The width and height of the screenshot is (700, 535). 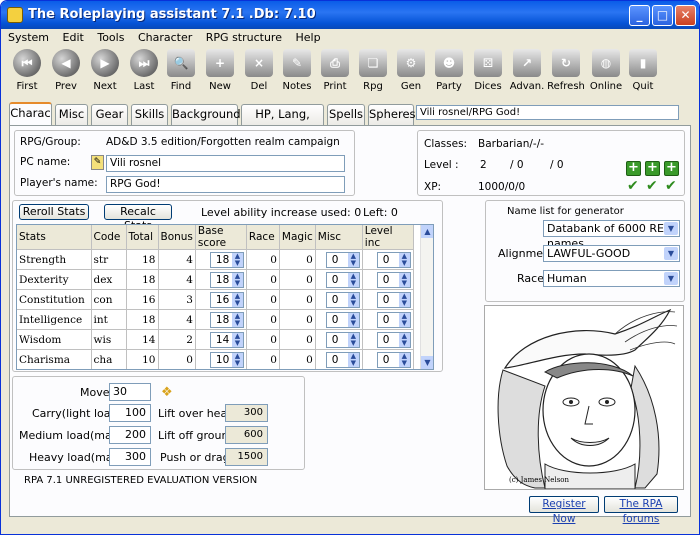 What do you see at coordinates (611, 235) in the screenshot?
I see `name-list-select: Databank of 6000 REAL names ▼` at bounding box center [611, 235].